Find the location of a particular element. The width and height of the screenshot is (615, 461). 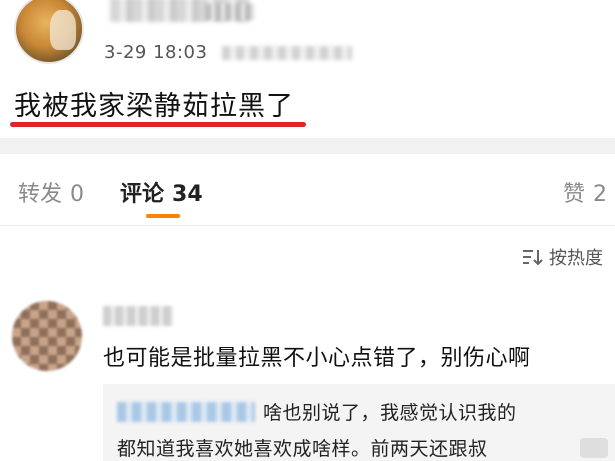

sort-label: 按热度 is located at coordinates (576, 258).